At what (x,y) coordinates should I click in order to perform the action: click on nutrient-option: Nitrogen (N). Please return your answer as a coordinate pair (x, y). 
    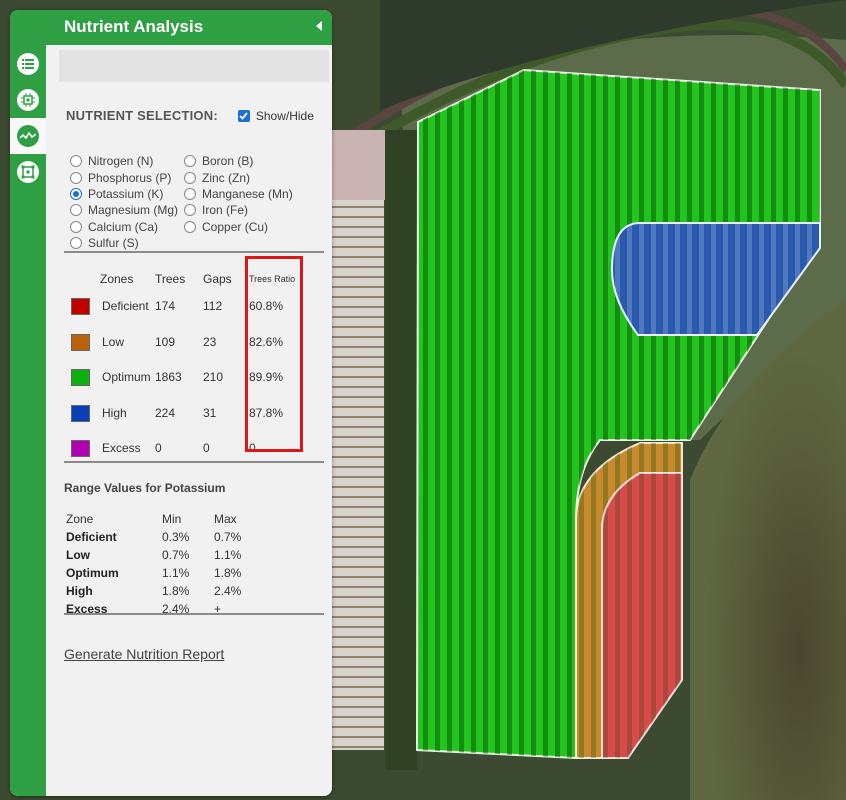
    Looking at the image, I should click on (124, 161).